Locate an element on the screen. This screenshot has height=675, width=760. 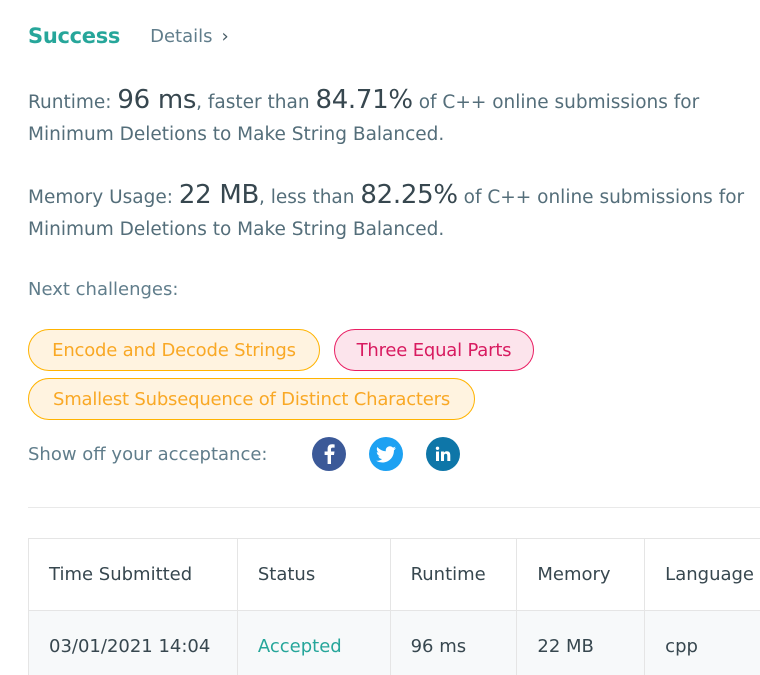
twitter-glyph is located at coordinates (386, 453).